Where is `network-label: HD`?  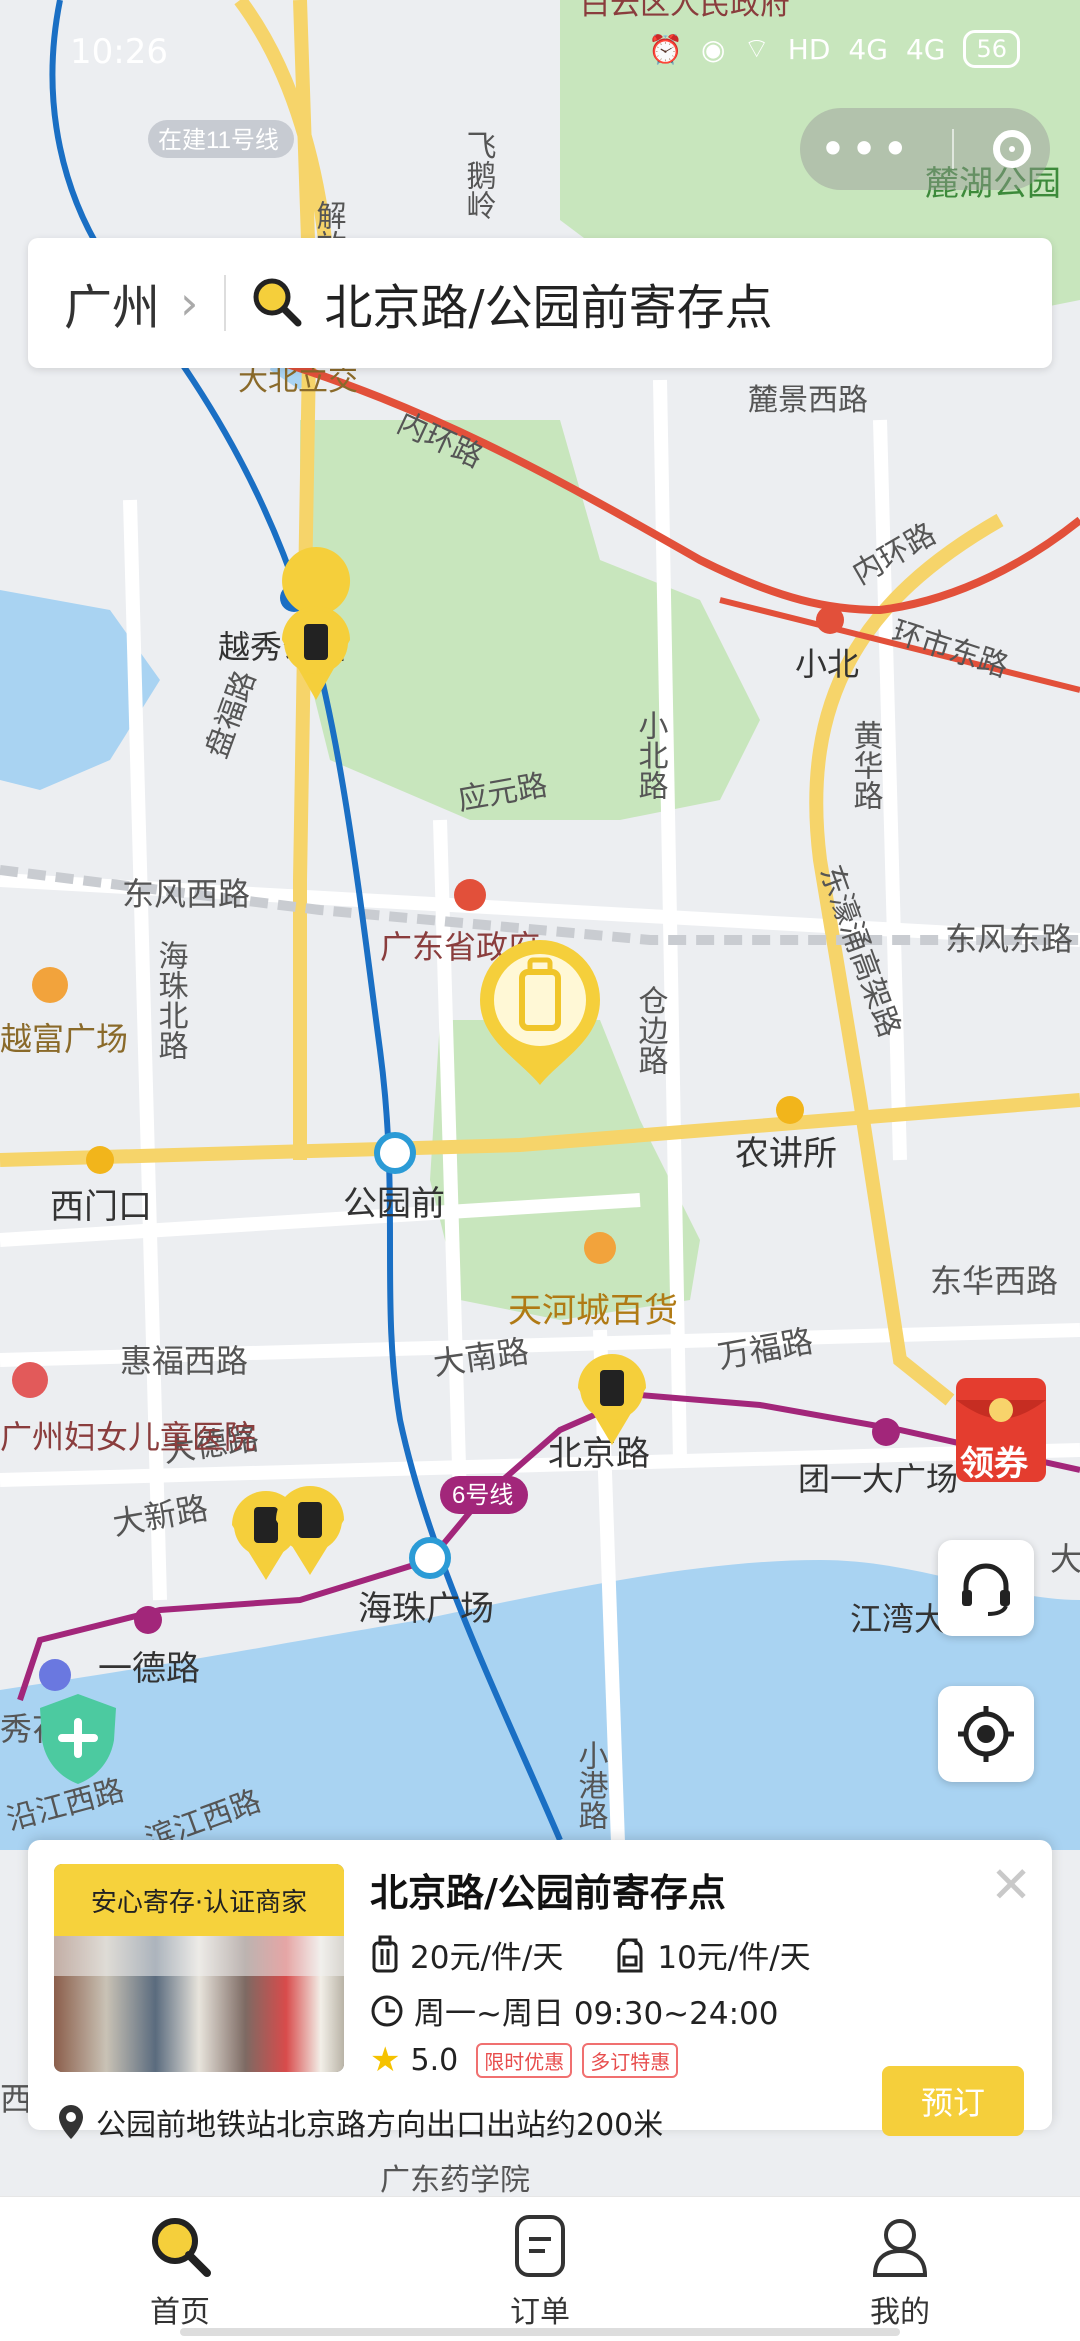
network-label: HD is located at coordinates (809, 49).